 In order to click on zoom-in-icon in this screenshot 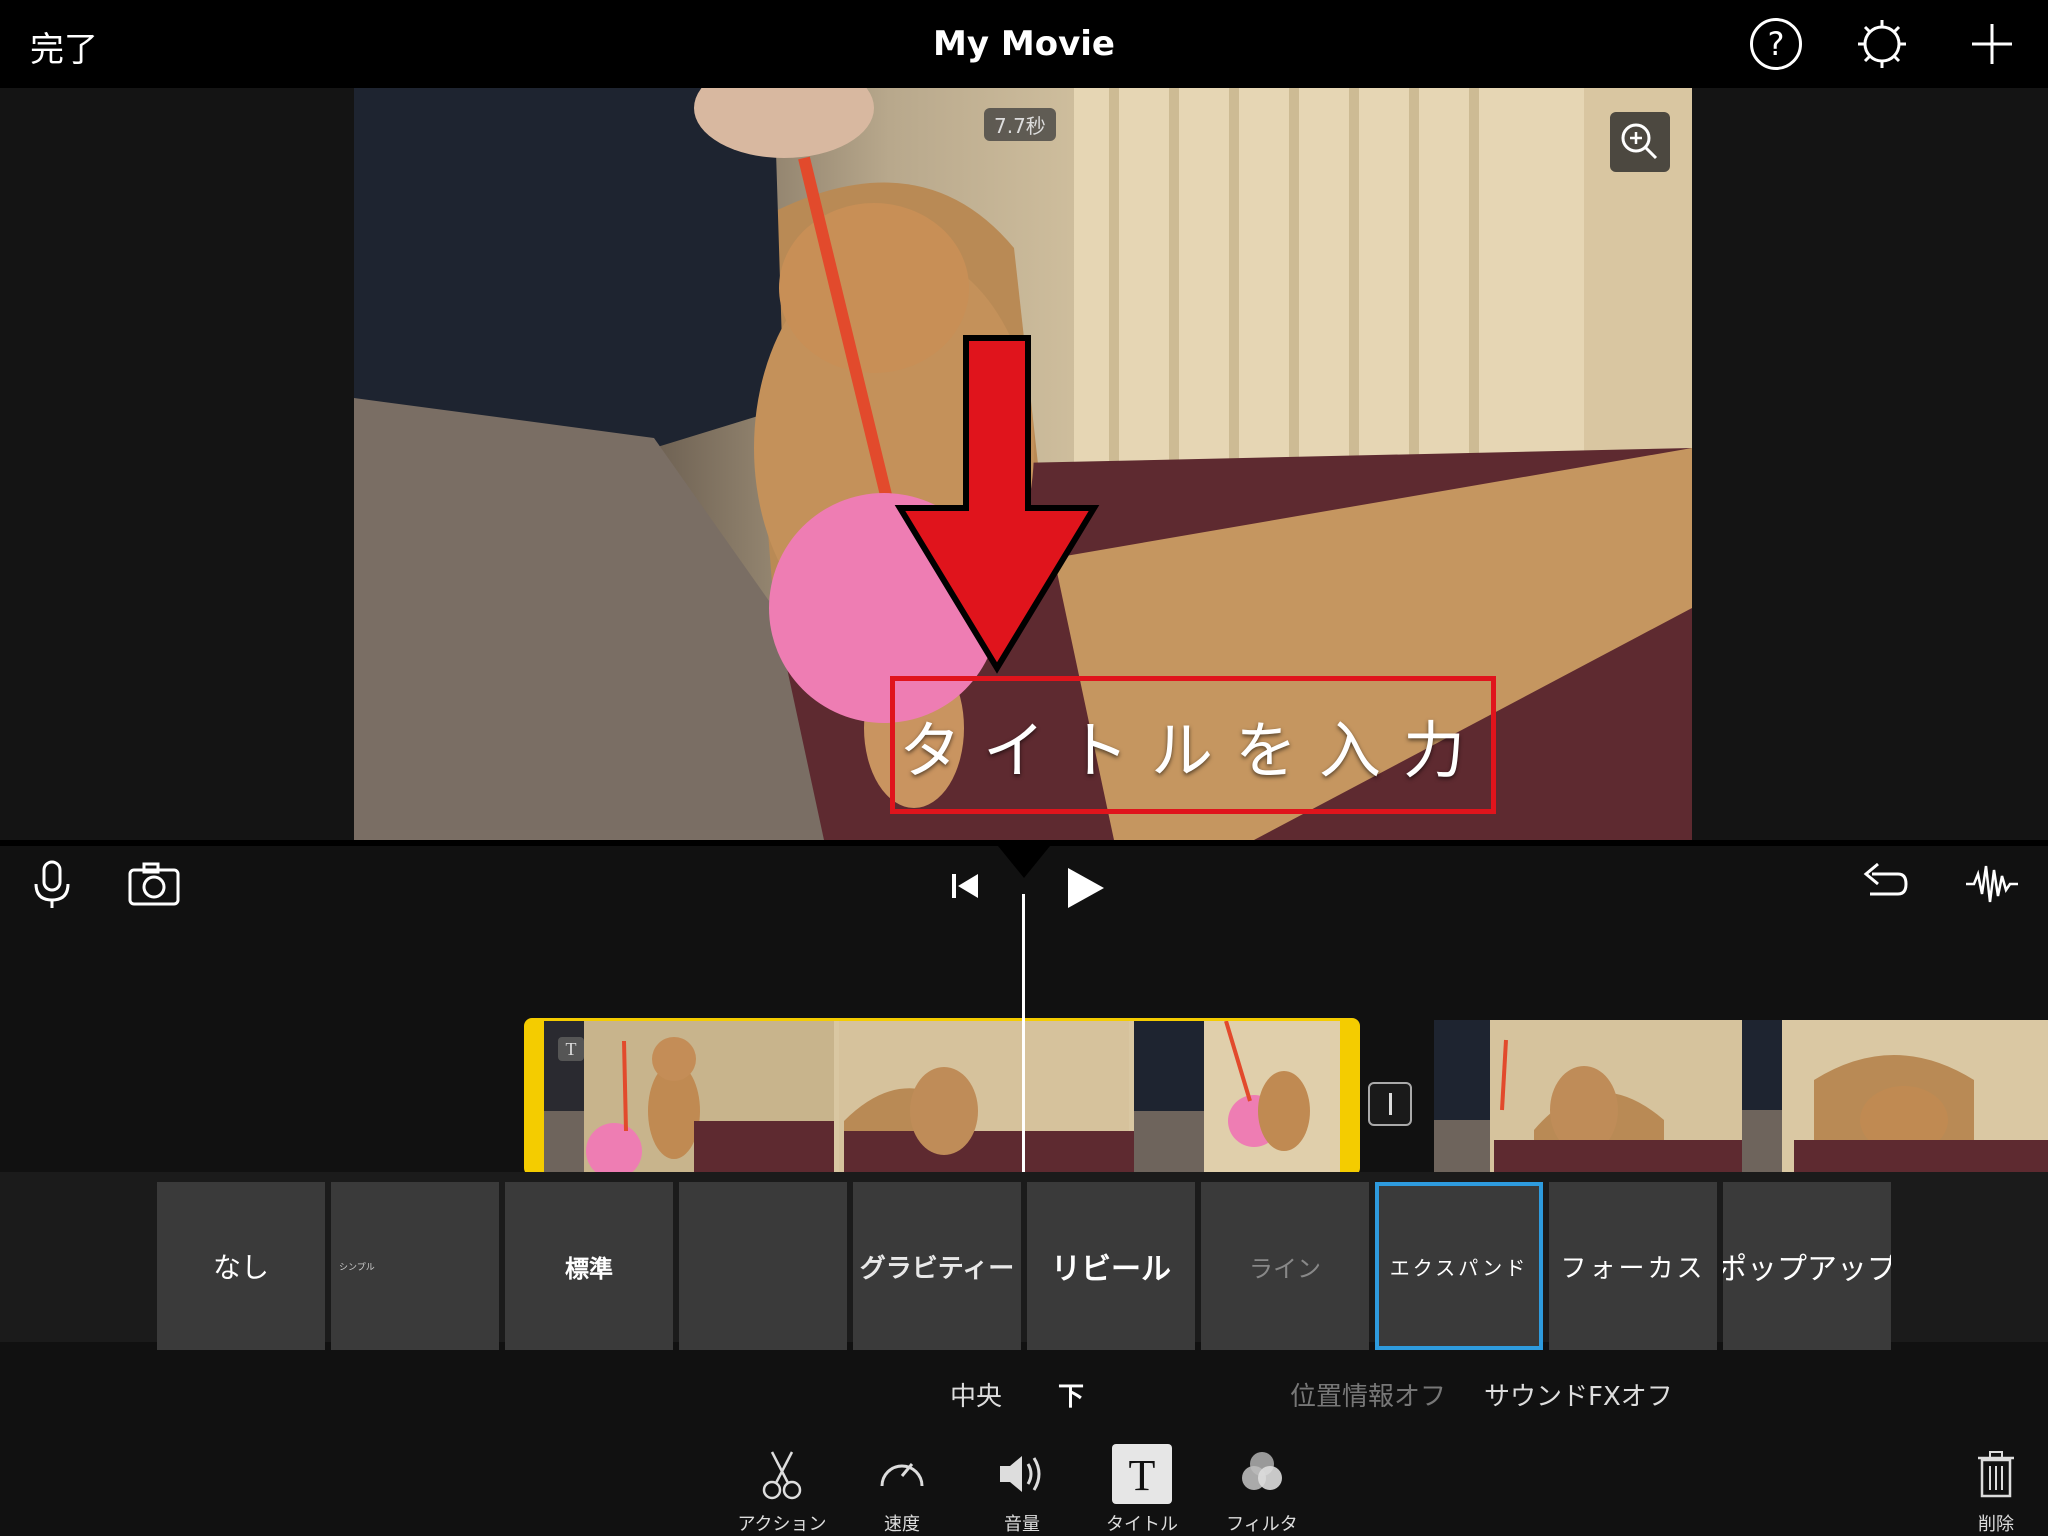, I will do `click(1640, 142)`.